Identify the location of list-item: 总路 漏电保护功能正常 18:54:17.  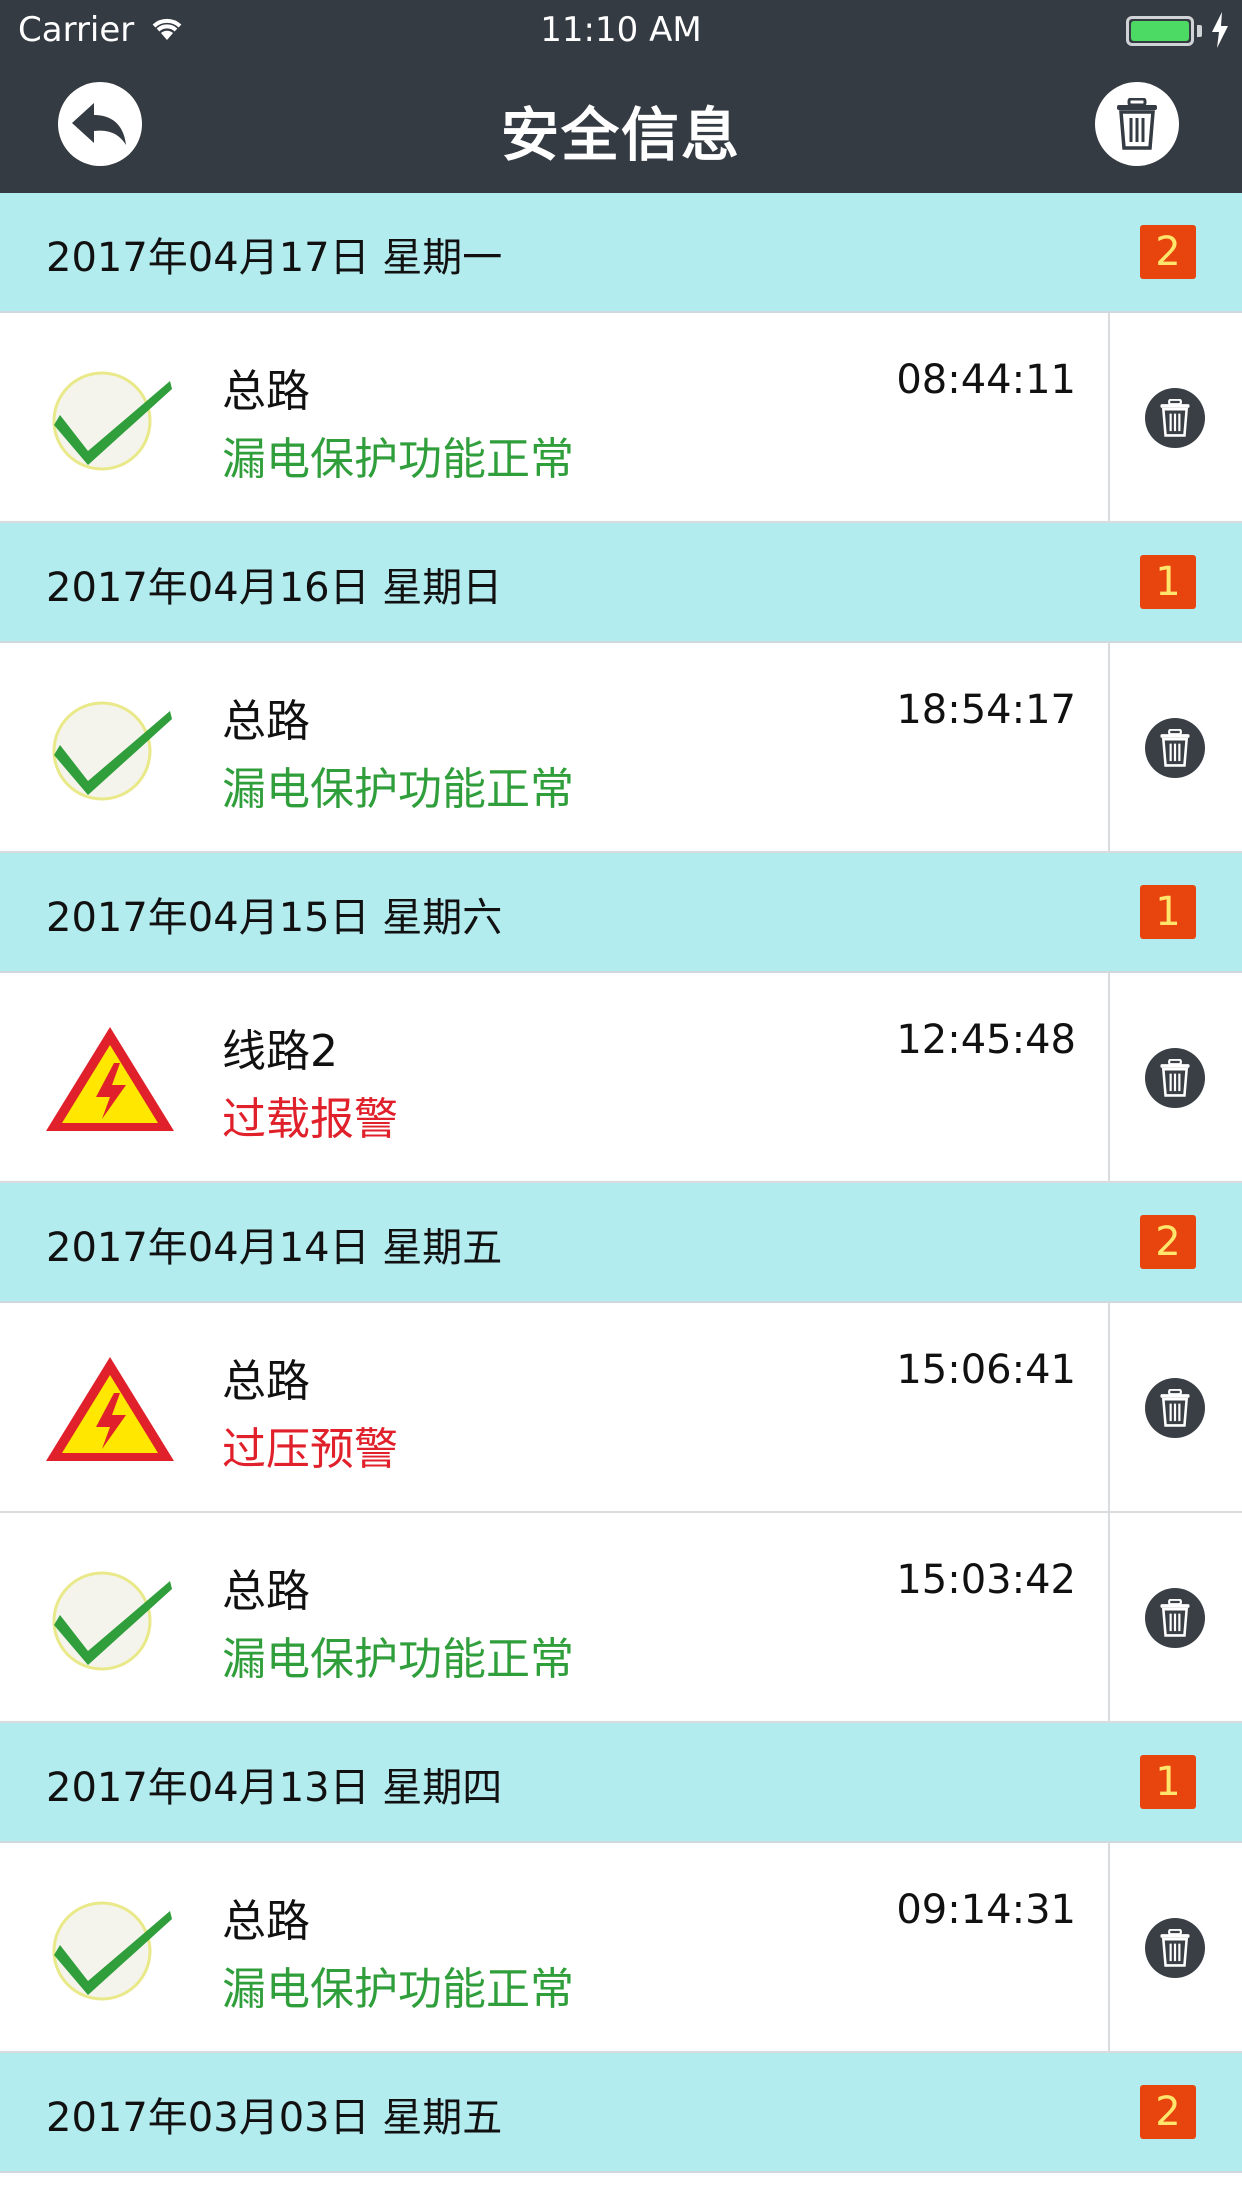
(621, 748).